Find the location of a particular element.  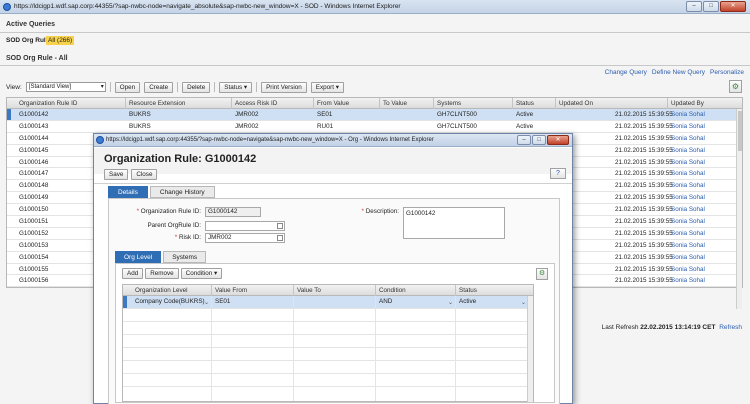

table-cell: JMR002 is located at coordinates (247, 126).